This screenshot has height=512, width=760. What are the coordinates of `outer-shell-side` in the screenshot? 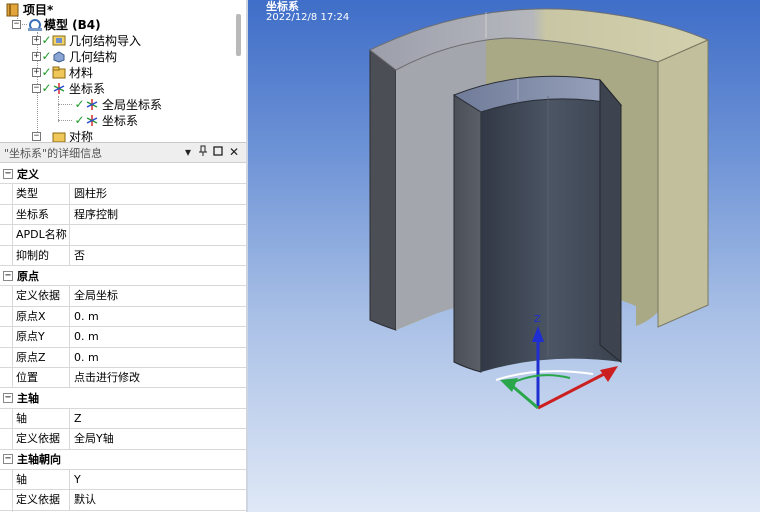 It's located at (383, 189).